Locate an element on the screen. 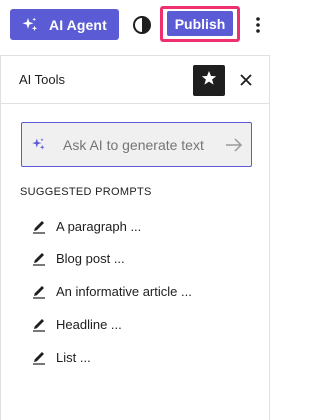 Image resolution: width=320 pixels, height=420 pixels. ai-agent-label: AI Agent is located at coordinates (78, 24).